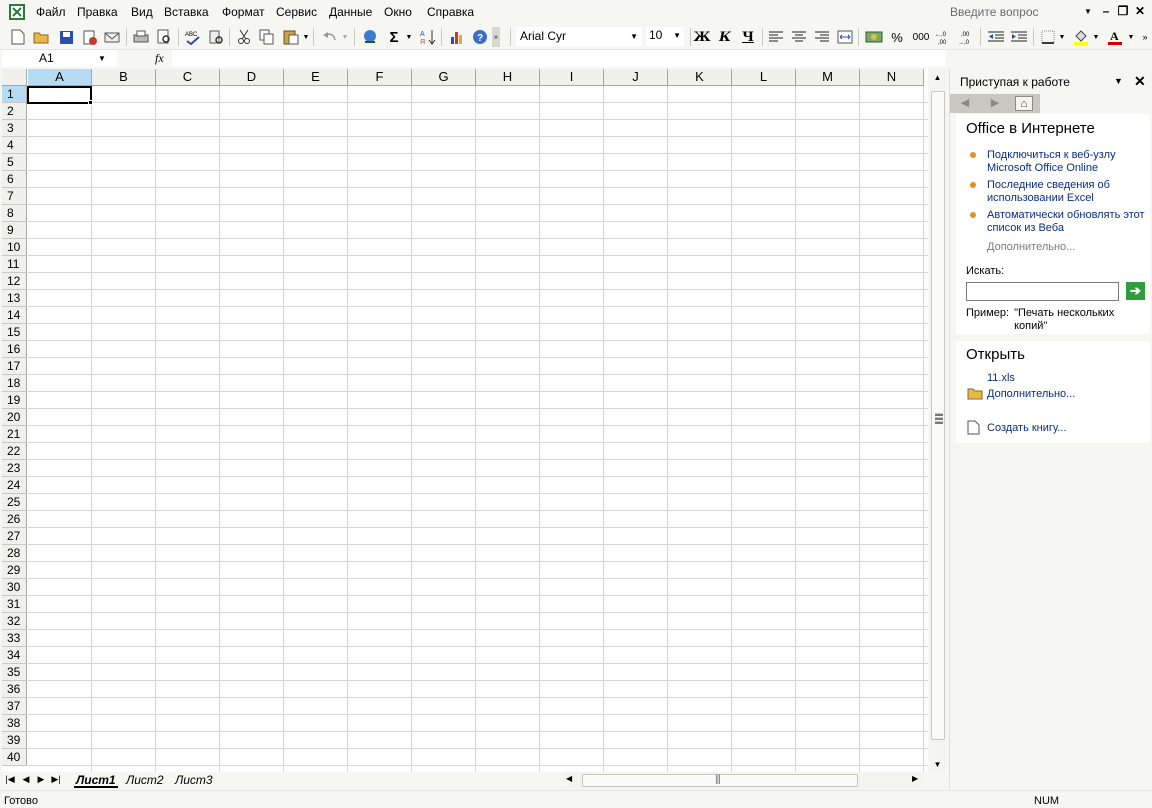  I want to click on cut-icon, so click(244, 37).